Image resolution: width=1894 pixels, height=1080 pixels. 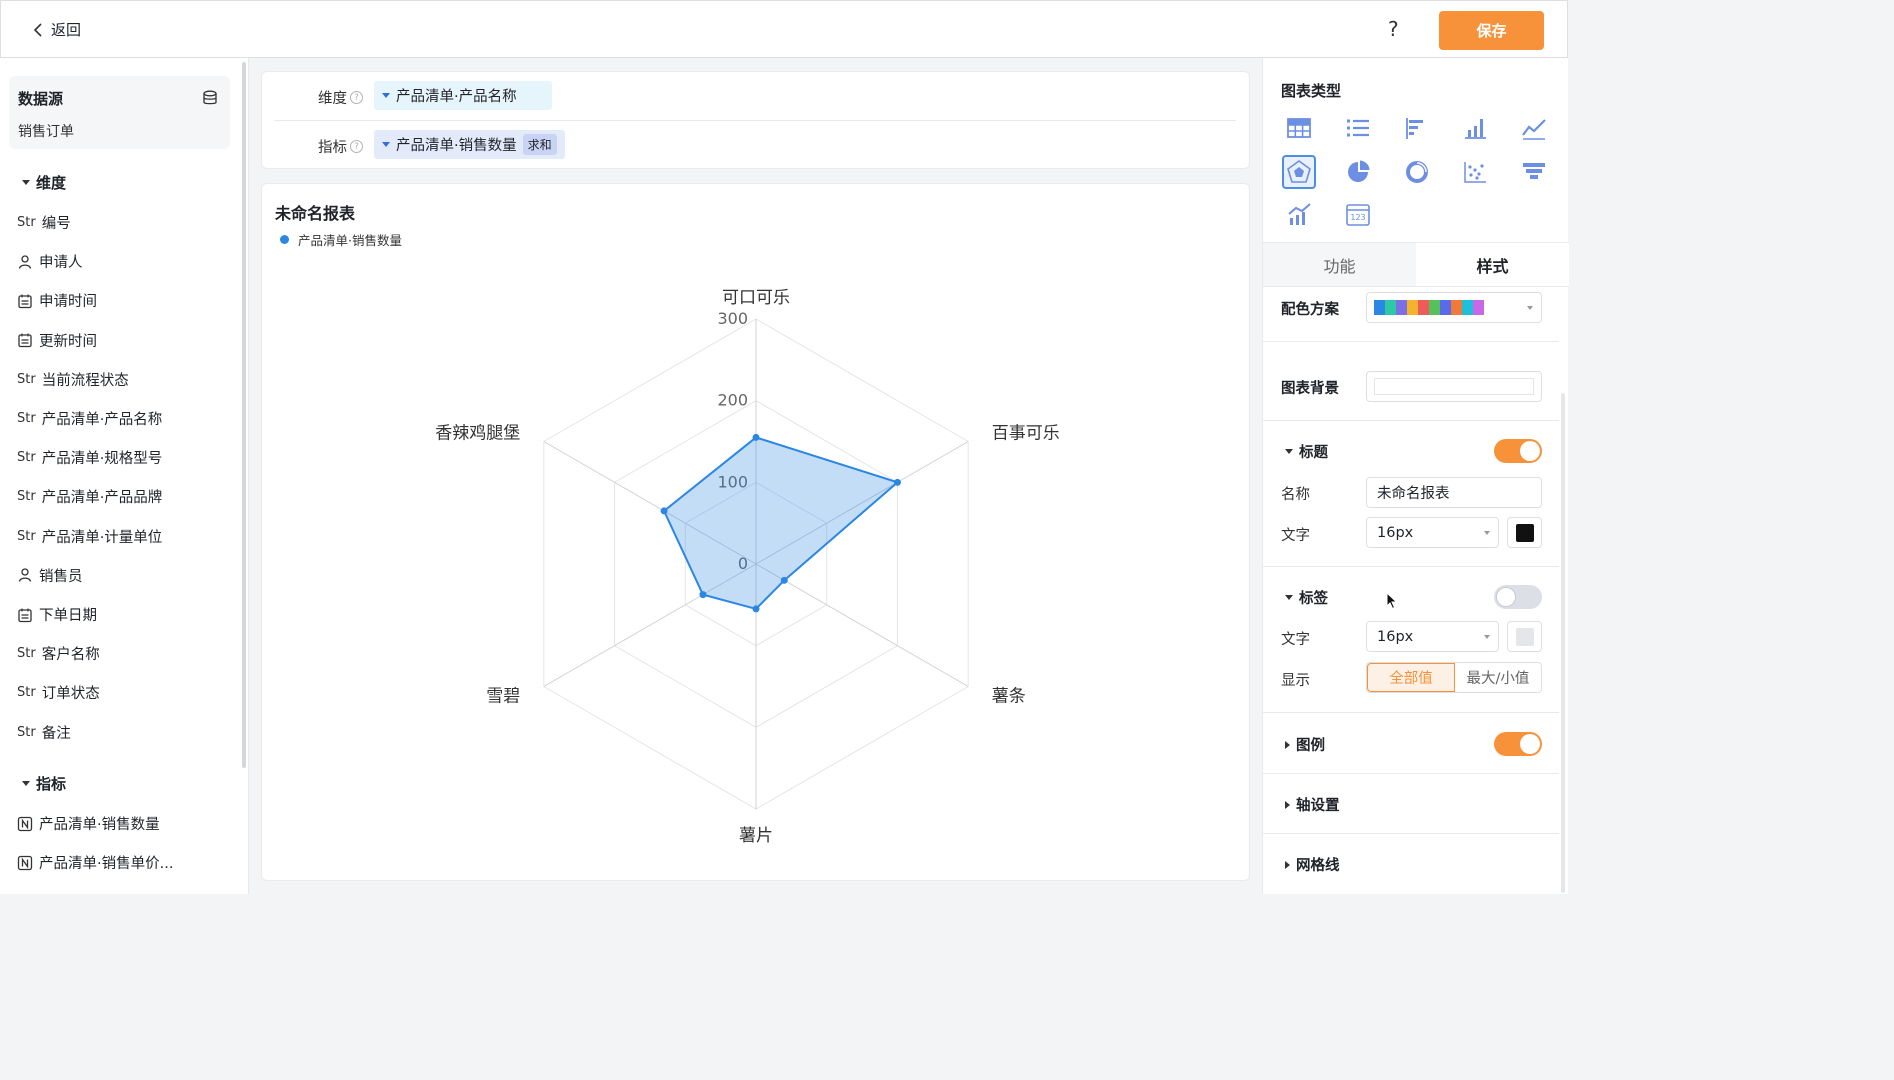 What do you see at coordinates (1524, 636) in the screenshot?
I see `label-color-picker` at bounding box center [1524, 636].